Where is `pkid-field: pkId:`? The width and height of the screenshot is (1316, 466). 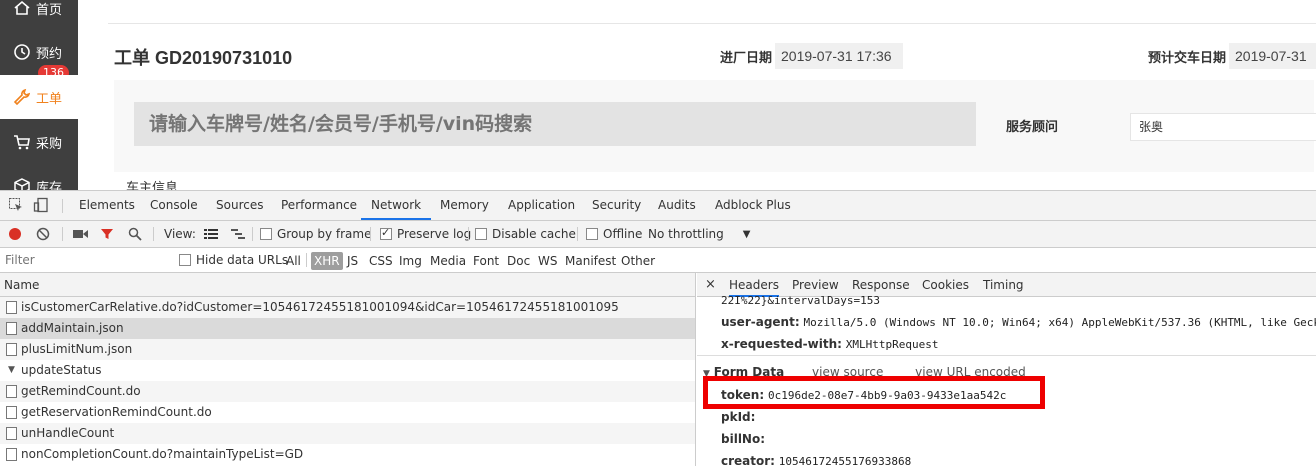 pkid-field: pkId: is located at coordinates (738, 417).